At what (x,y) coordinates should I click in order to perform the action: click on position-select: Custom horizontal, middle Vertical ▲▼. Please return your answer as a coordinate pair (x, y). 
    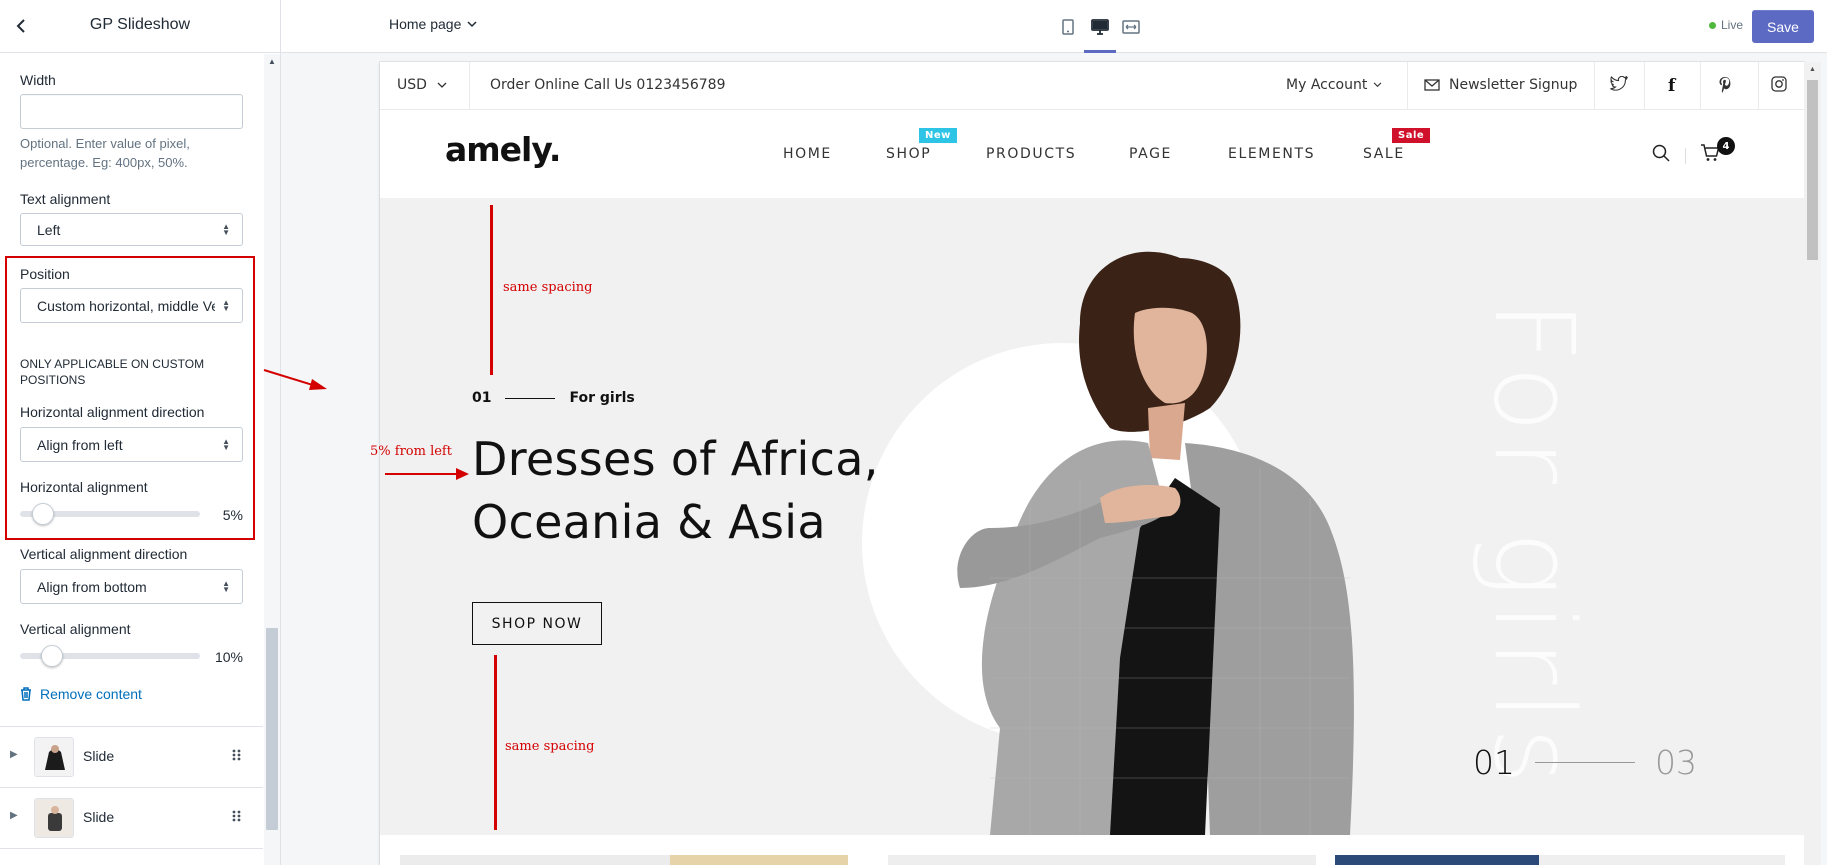
    Looking at the image, I should click on (131, 305).